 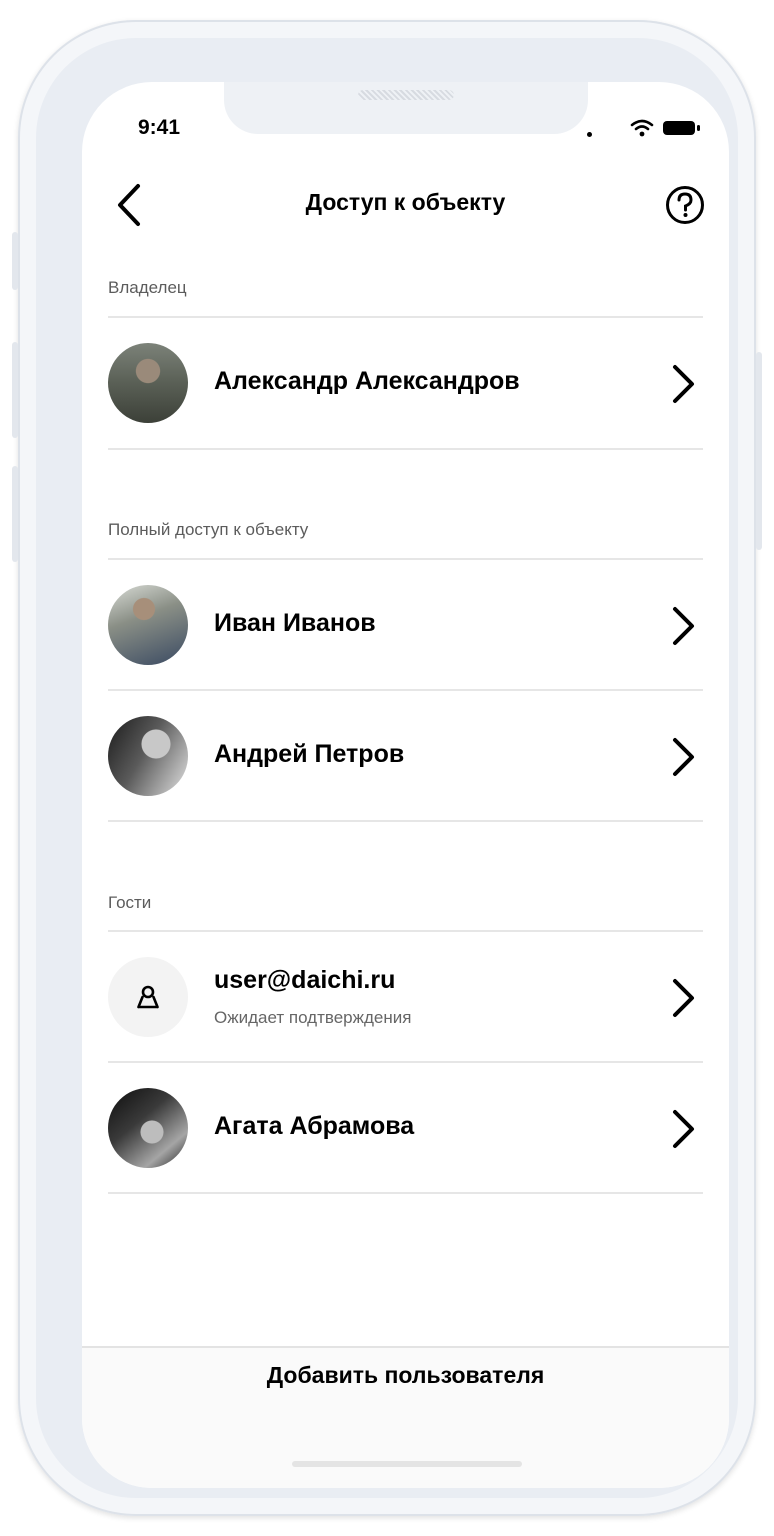 What do you see at coordinates (405, 756) in the screenshot?
I see `user-row-full-access: Андрей Петров` at bounding box center [405, 756].